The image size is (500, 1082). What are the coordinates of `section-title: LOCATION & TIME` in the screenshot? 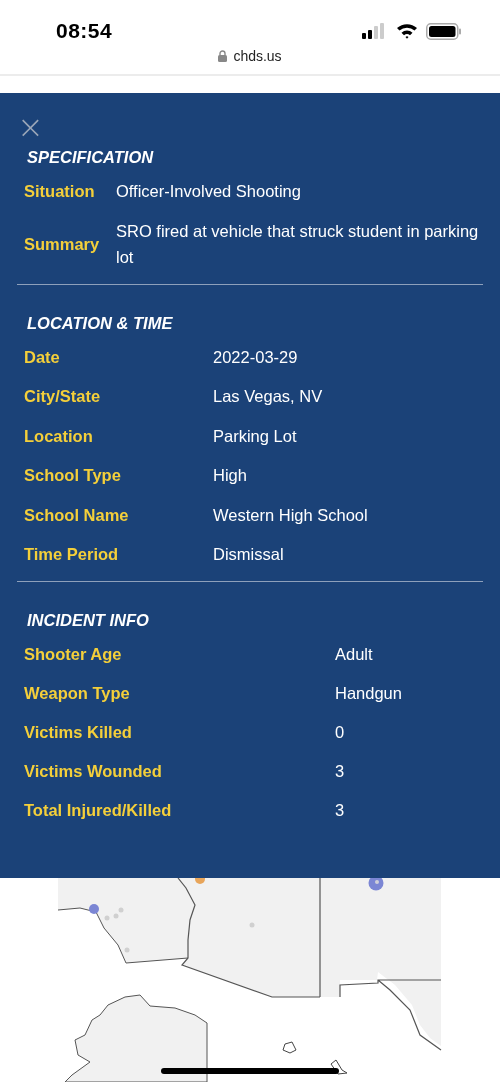 It's located at (100, 323).